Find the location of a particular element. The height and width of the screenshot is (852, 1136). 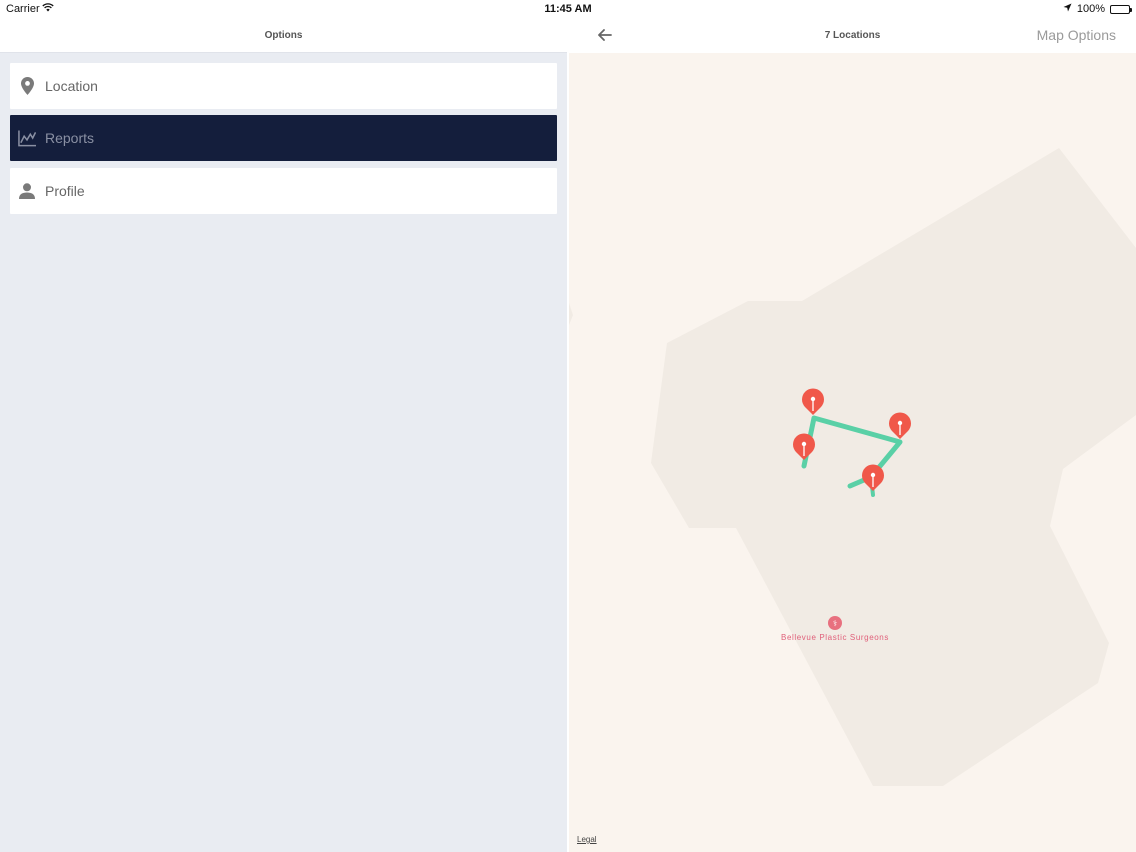

menu-item-profile: Profile is located at coordinates (283, 191).